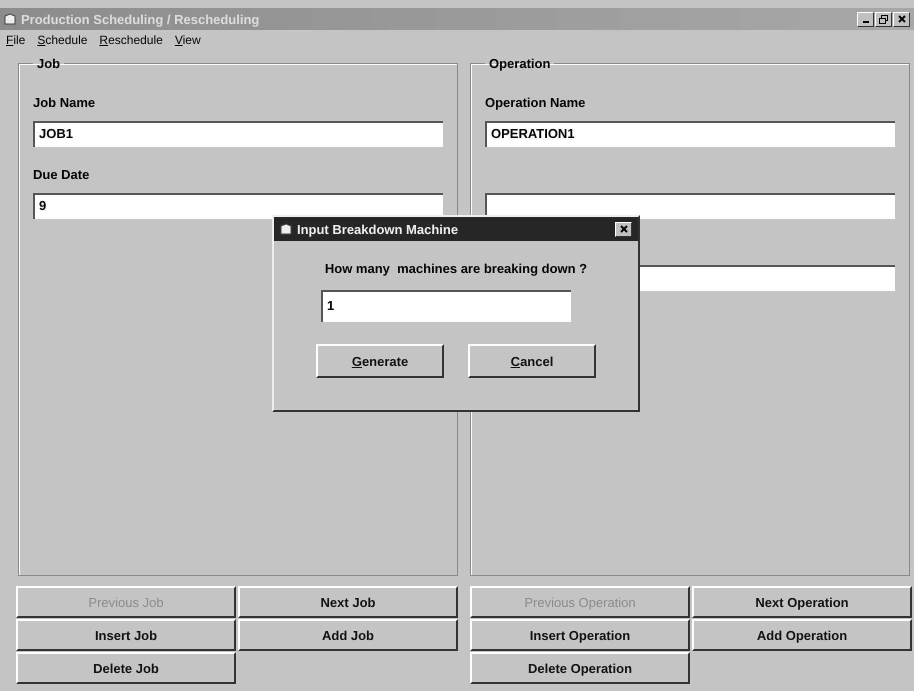  I want to click on menu-item: Schedule, so click(62, 40).